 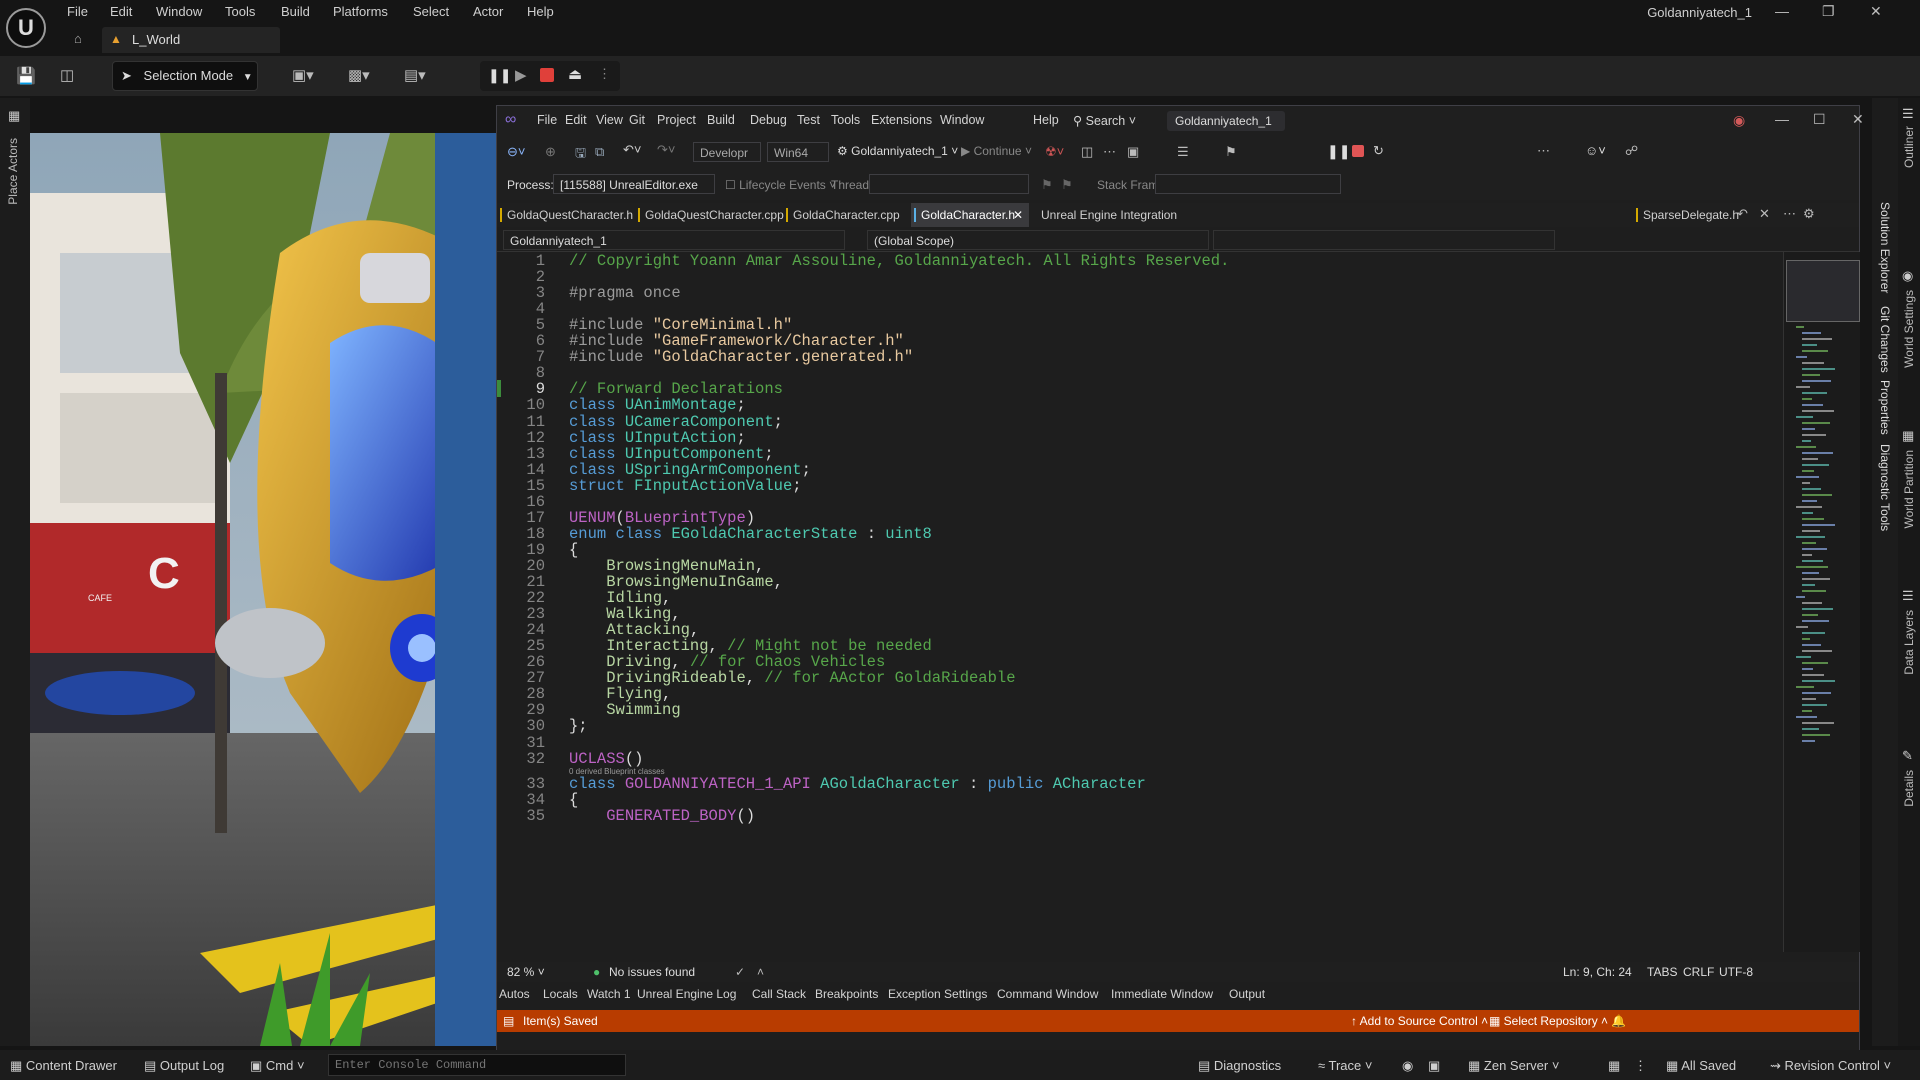 I want to click on redo-icon: ↷˅, so click(x=666, y=150).